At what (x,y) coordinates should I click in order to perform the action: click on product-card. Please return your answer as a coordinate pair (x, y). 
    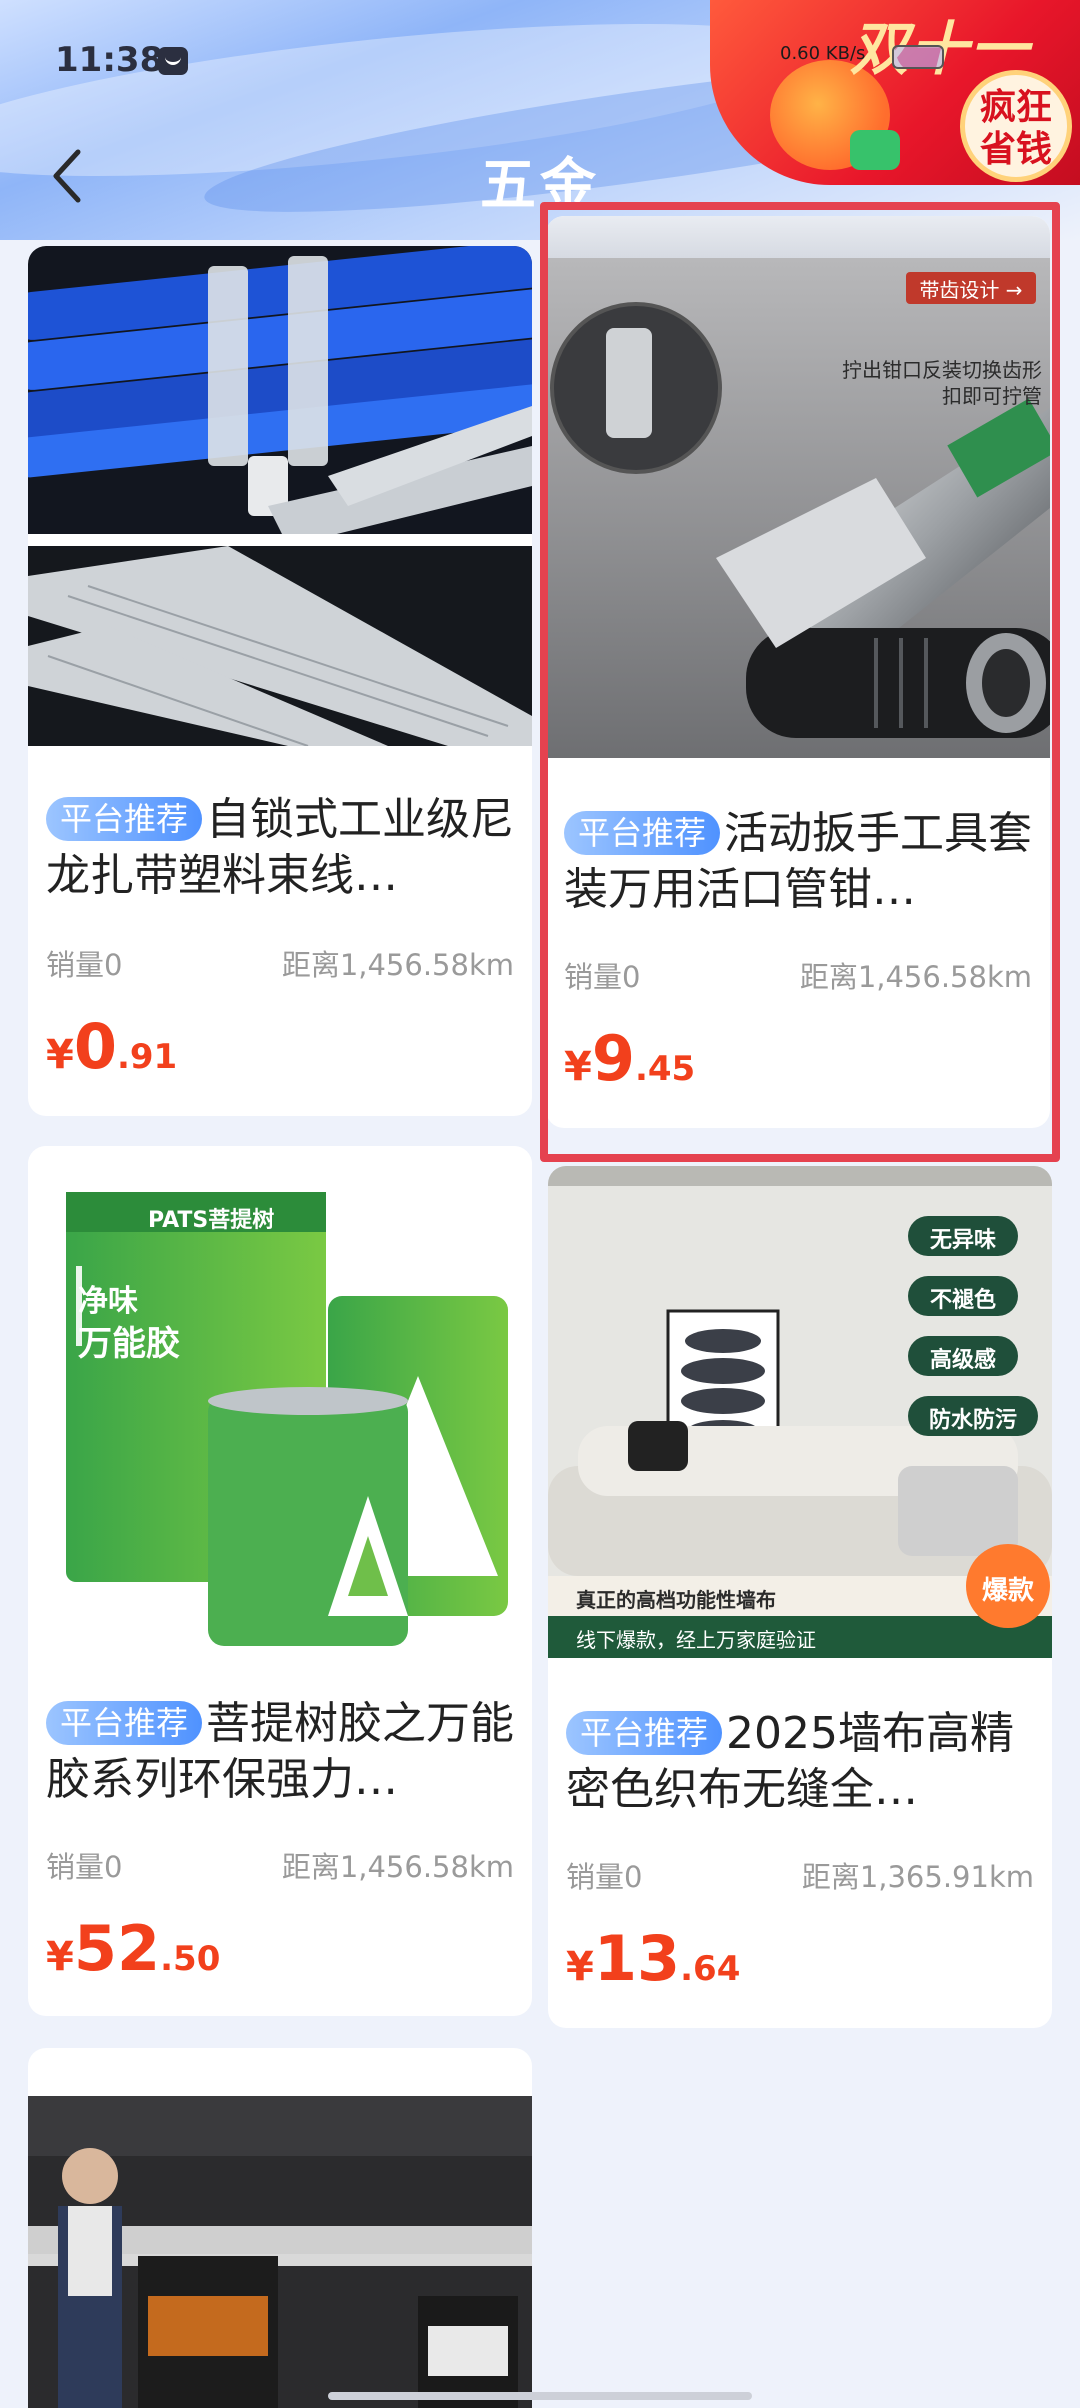
    Looking at the image, I should click on (280, 2228).